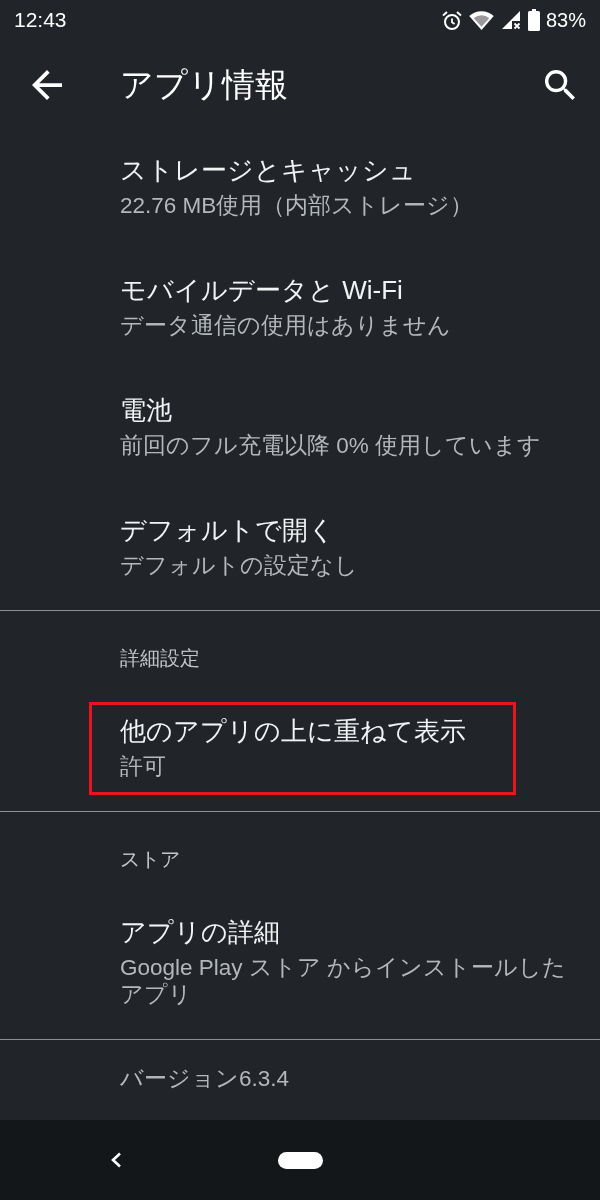 Image resolution: width=600 pixels, height=1200 pixels. What do you see at coordinates (481, 20) in the screenshot?
I see `wifi-icon` at bounding box center [481, 20].